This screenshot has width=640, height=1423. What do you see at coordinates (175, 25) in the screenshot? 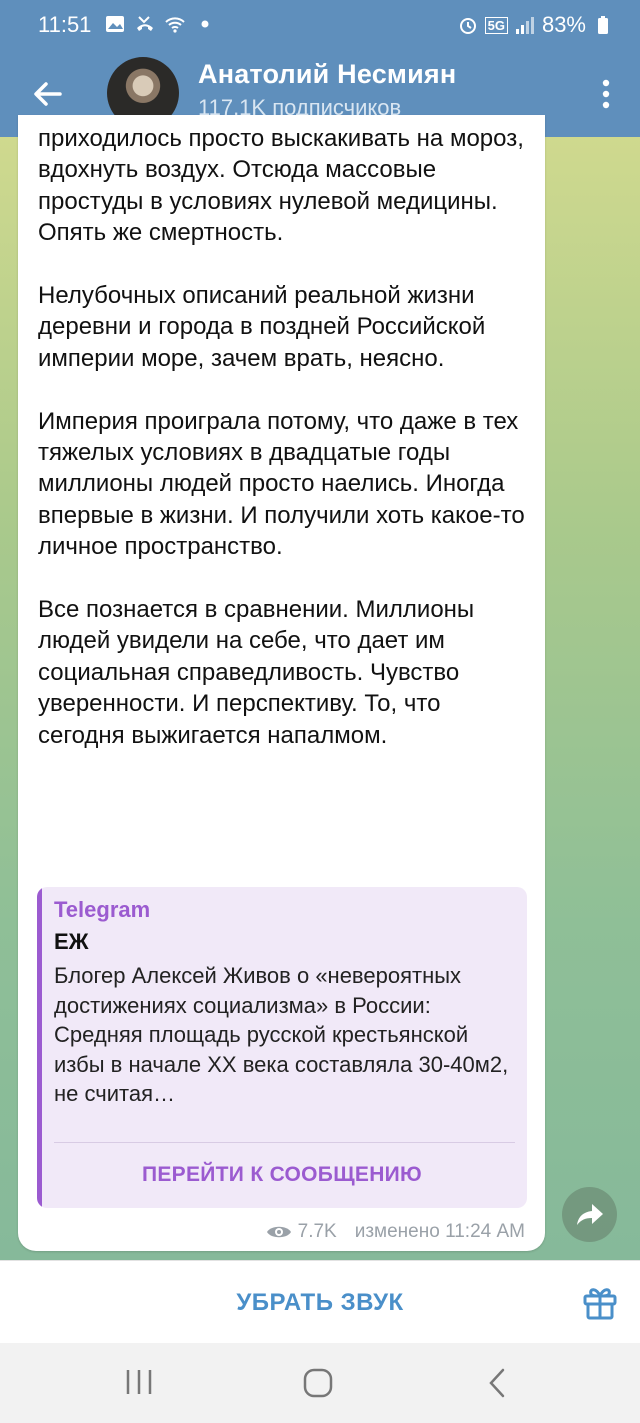
I see `wifi-icon` at bounding box center [175, 25].